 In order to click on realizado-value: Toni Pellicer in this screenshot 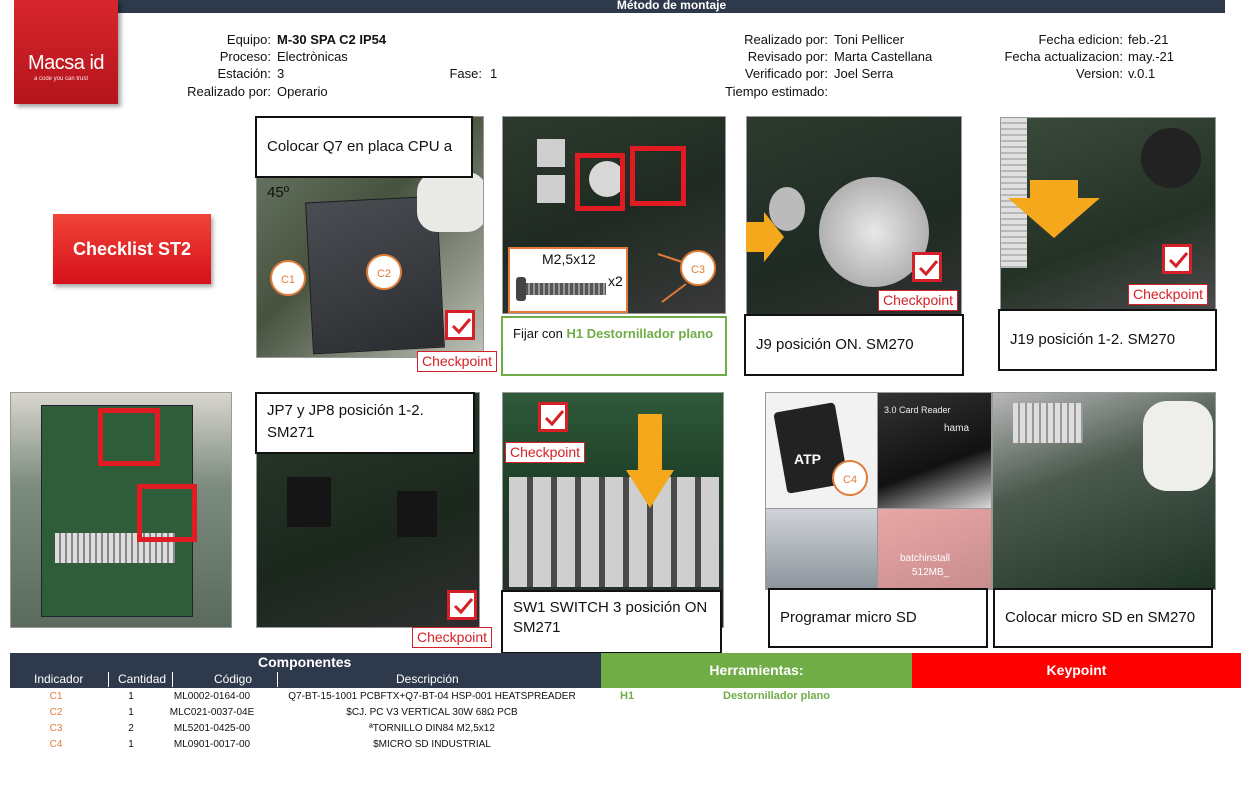, I will do `click(869, 39)`.